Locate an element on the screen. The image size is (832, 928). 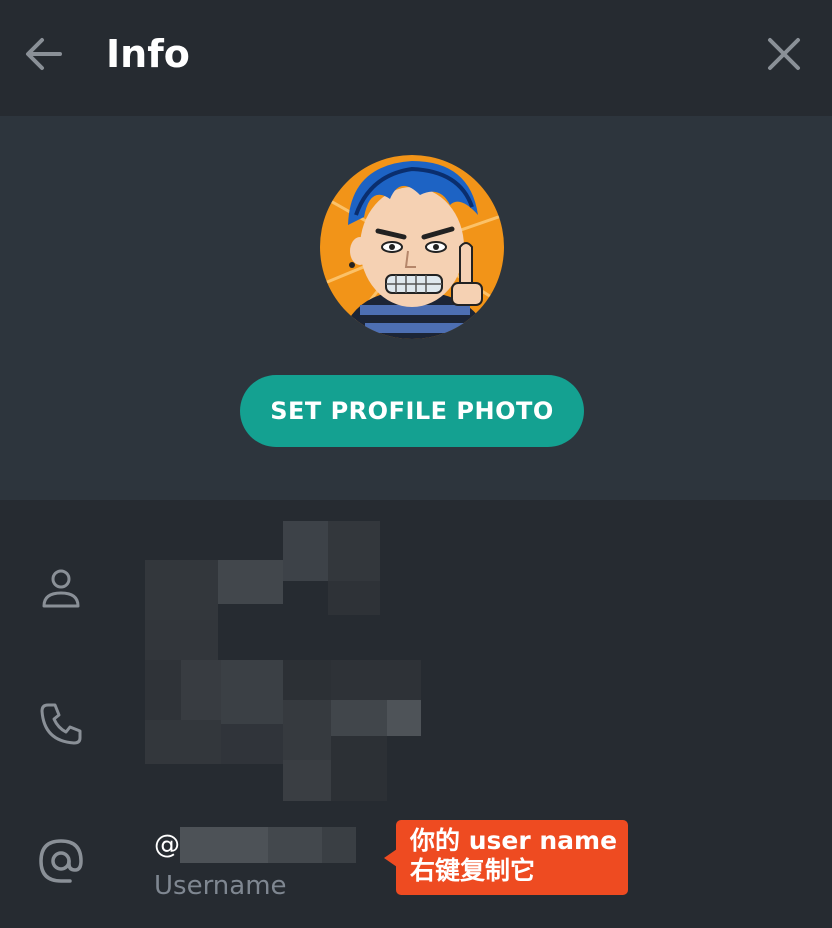
cartoon-avatar-image is located at coordinates (412, 247).